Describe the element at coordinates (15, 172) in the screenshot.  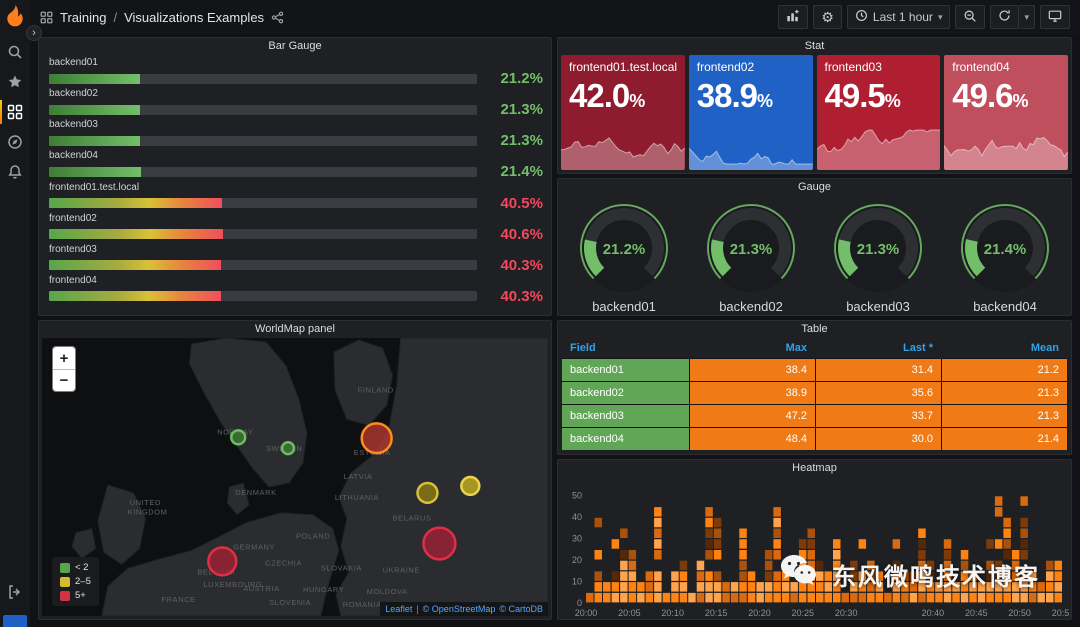
I see `sidebar-item-alerting` at that location.